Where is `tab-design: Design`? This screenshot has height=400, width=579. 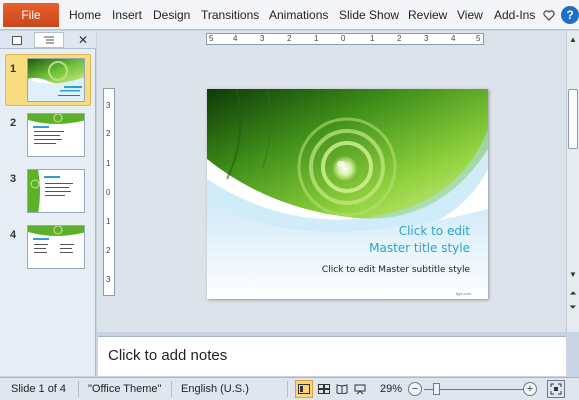
tab-design: Design is located at coordinates (171, 15).